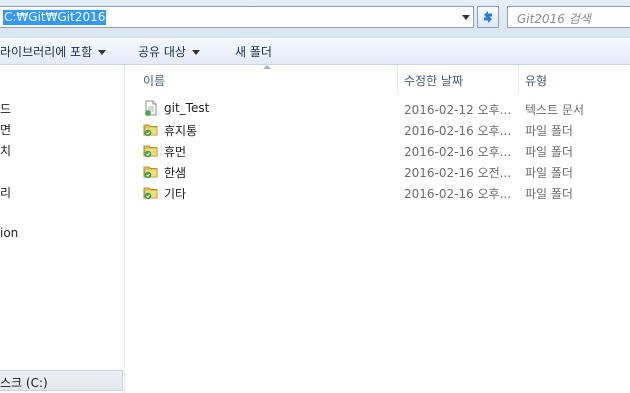 This screenshot has width=630, height=393. I want to click on file-row: 한샘 2016-02-16 오전... 파일 폴더, so click(377, 171).